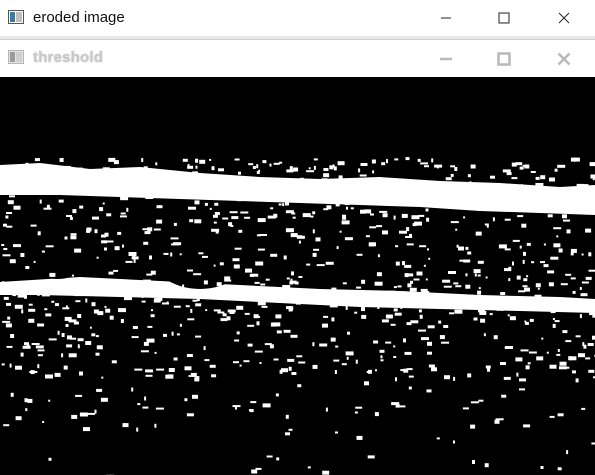 Image resolution: width=595 pixels, height=475 pixels. What do you see at coordinates (297, 18) in the screenshot?
I see `outer-window-titlebar: eroded image` at bounding box center [297, 18].